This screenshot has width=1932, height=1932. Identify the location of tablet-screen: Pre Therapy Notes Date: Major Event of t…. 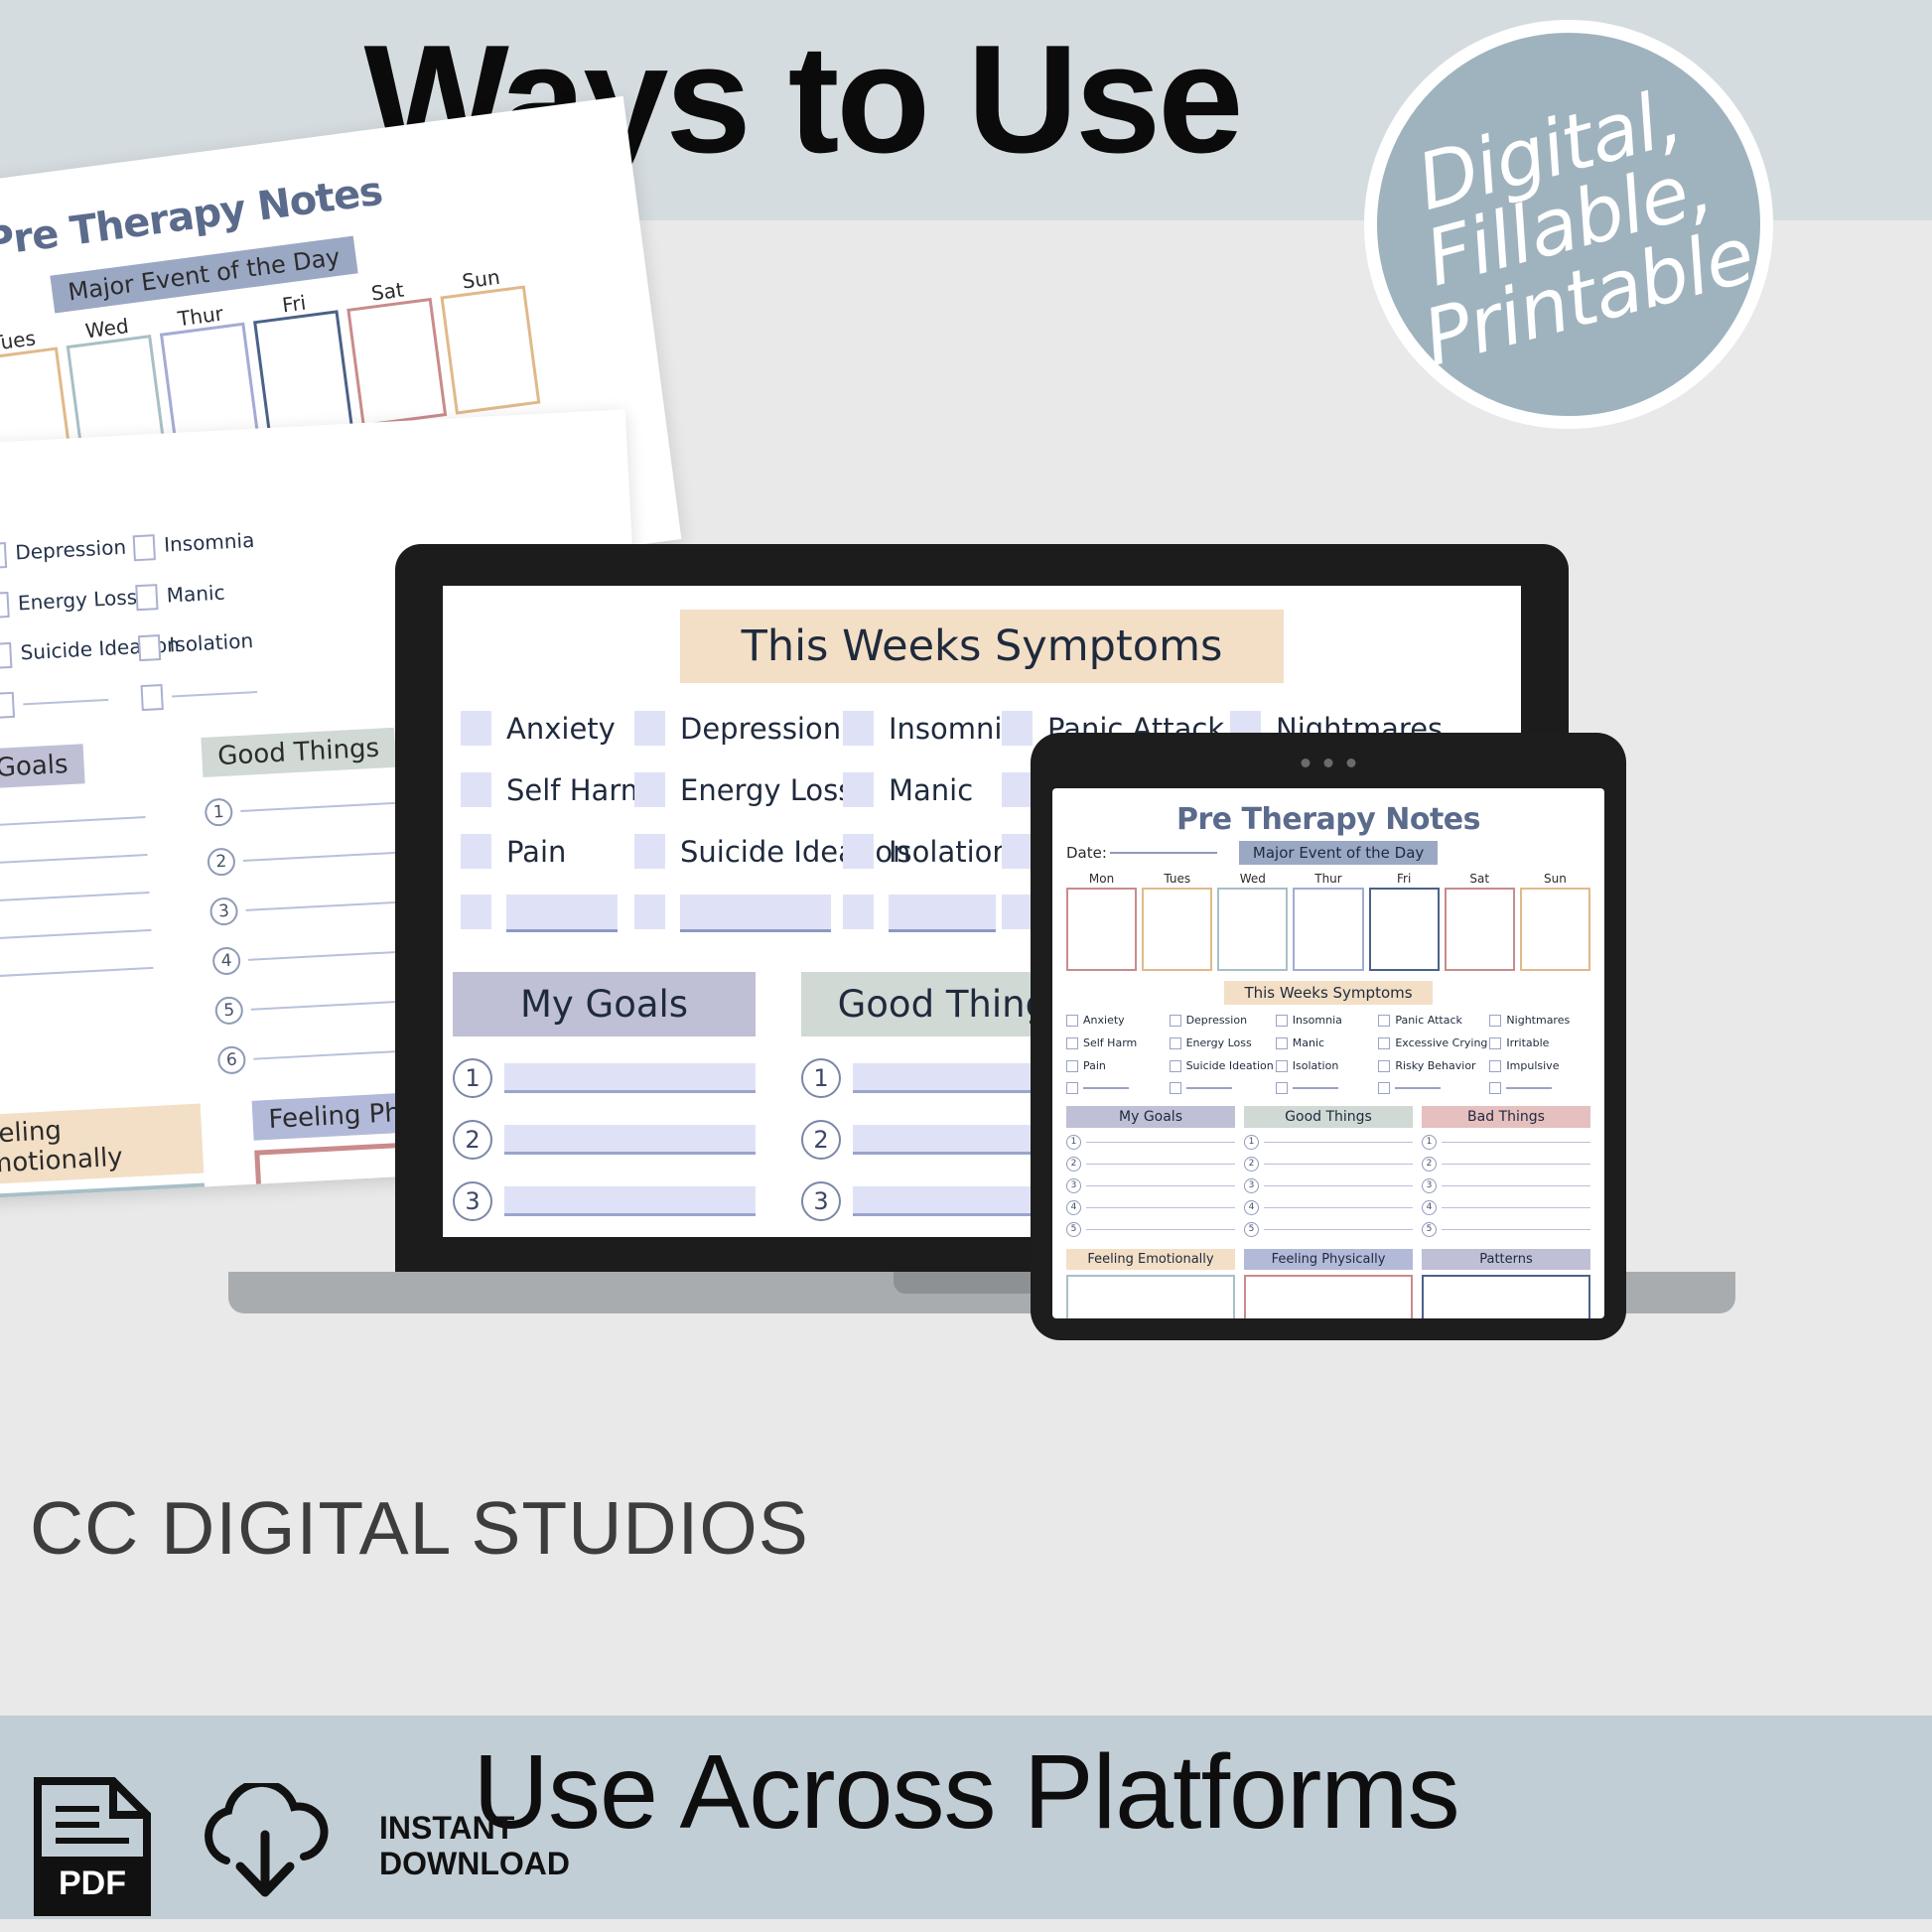
(1328, 1053).